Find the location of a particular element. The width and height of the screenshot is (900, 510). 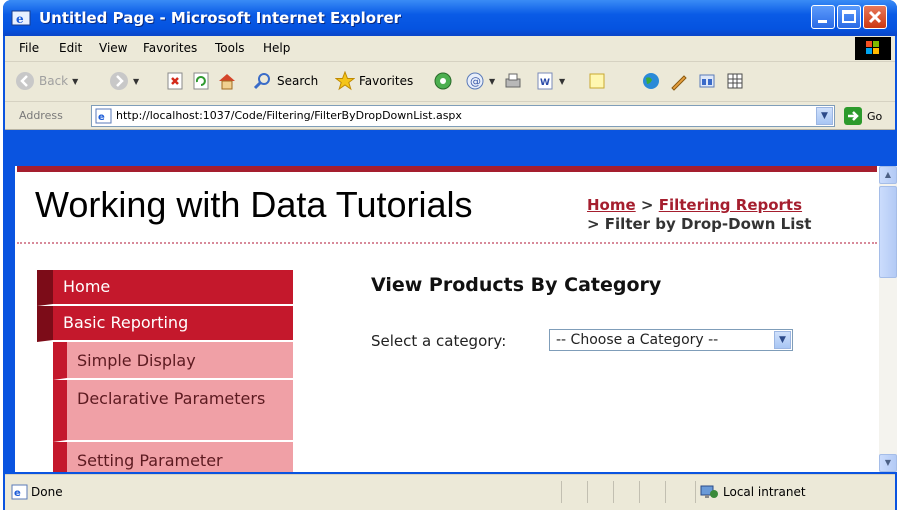

media-button is located at coordinates (443, 81).